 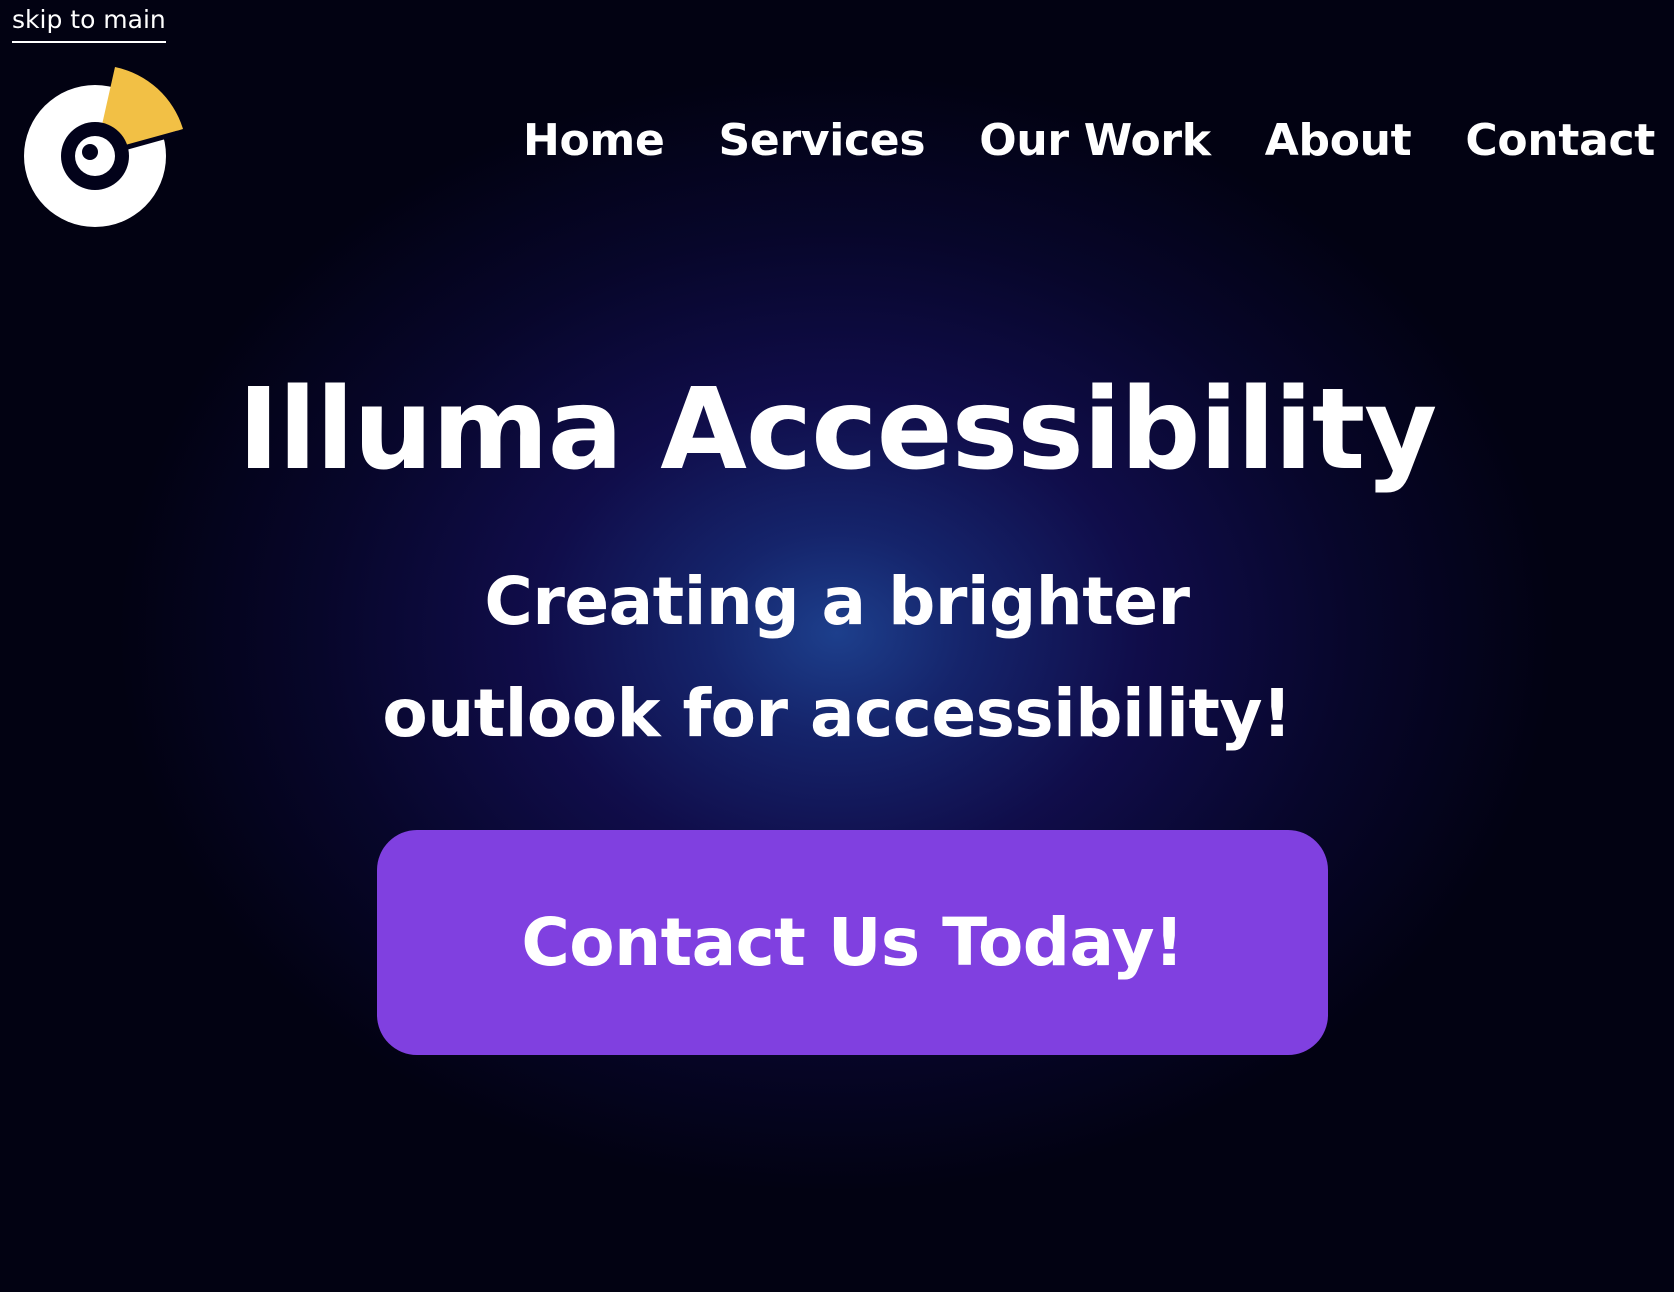 I want to click on logo-link, so click(x=102, y=150).